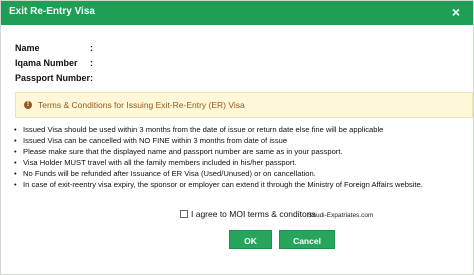 Image resolution: width=474 pixels, height=275 pixels. I want to click on iqama-number-colon: :, so click(91, 63).